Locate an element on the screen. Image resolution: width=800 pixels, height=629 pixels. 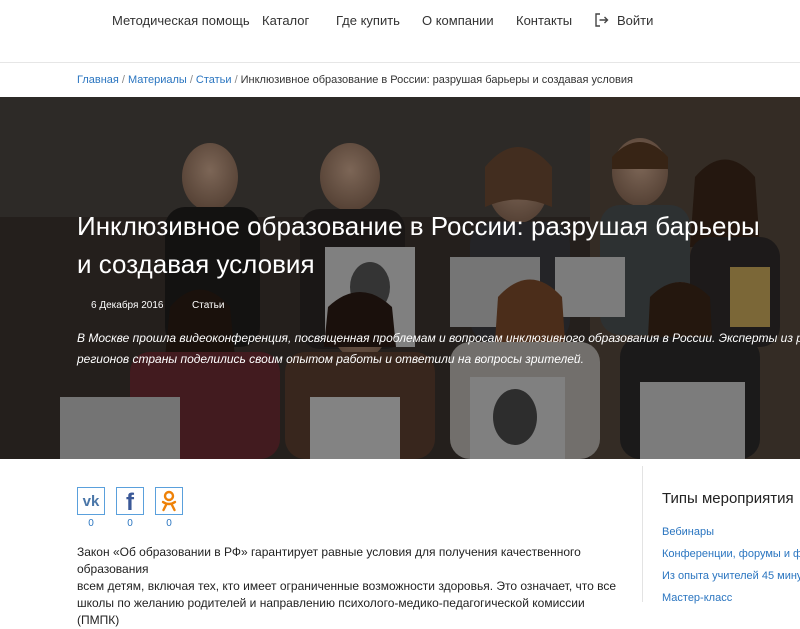
svg-text: f is located at coordinates (130, 501).